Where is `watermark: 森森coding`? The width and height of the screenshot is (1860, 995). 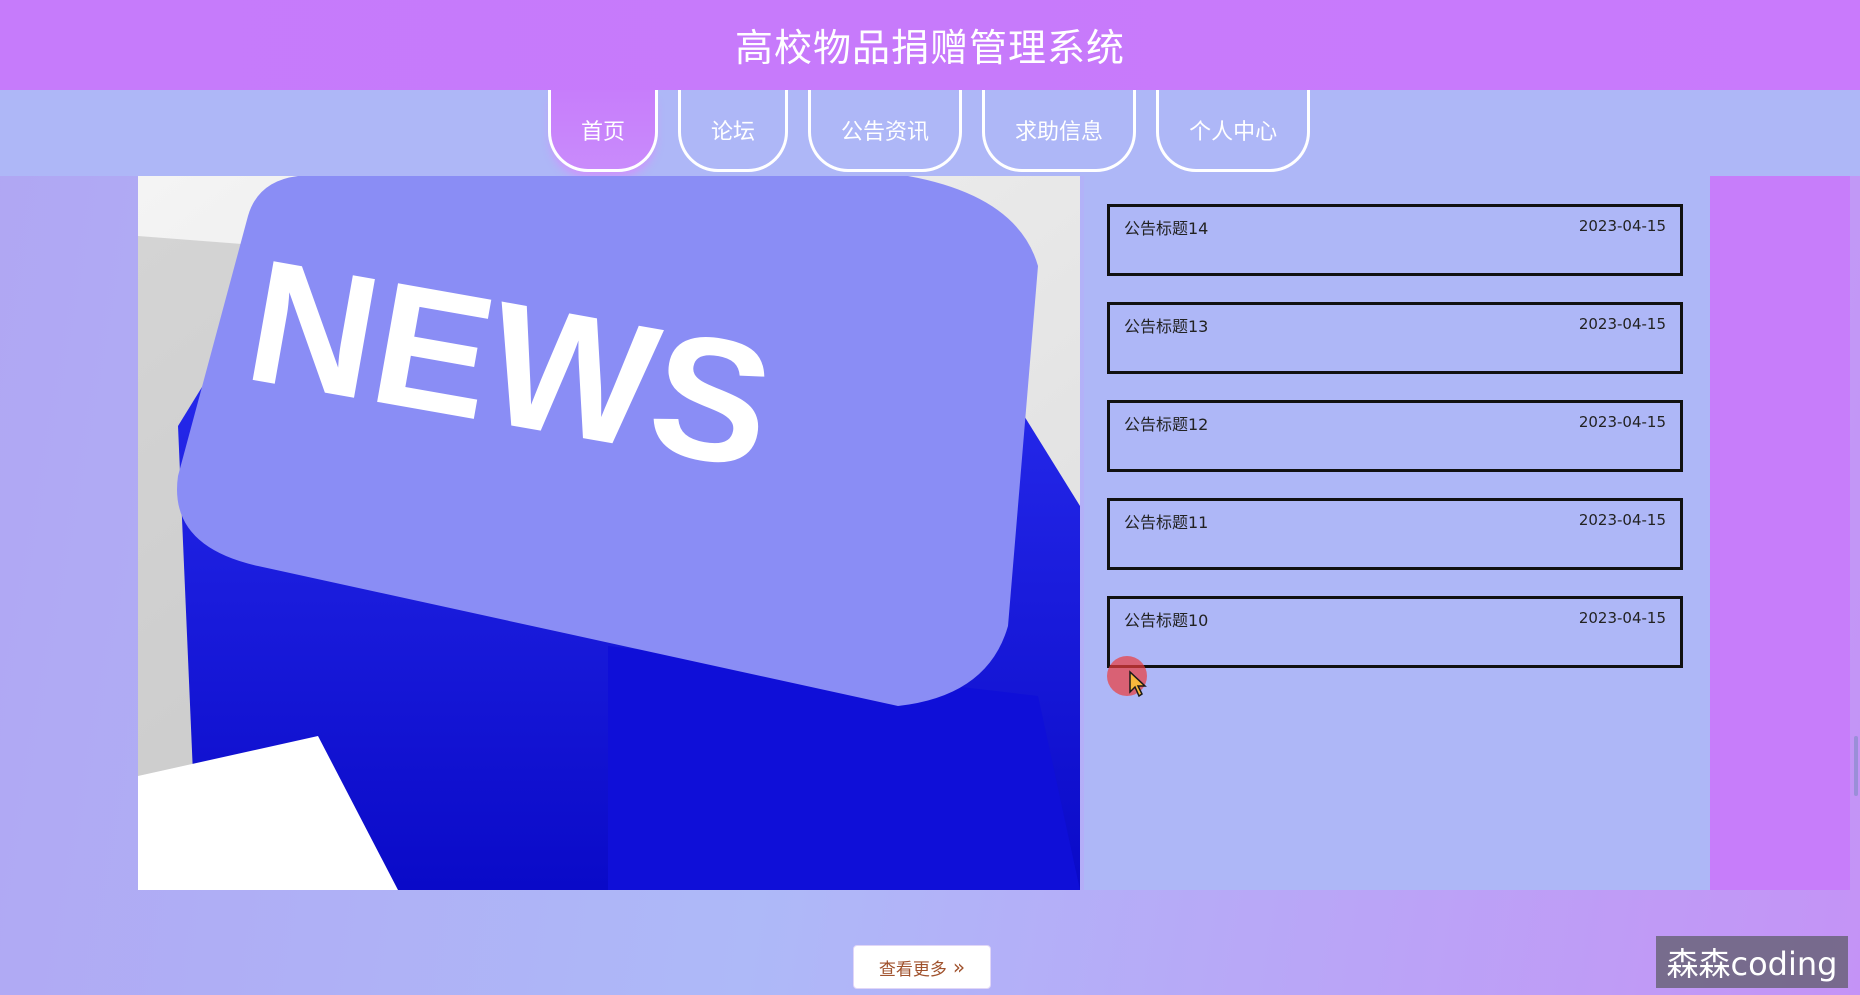
watermark: 森森coding is located at coordinates (1752, 962).